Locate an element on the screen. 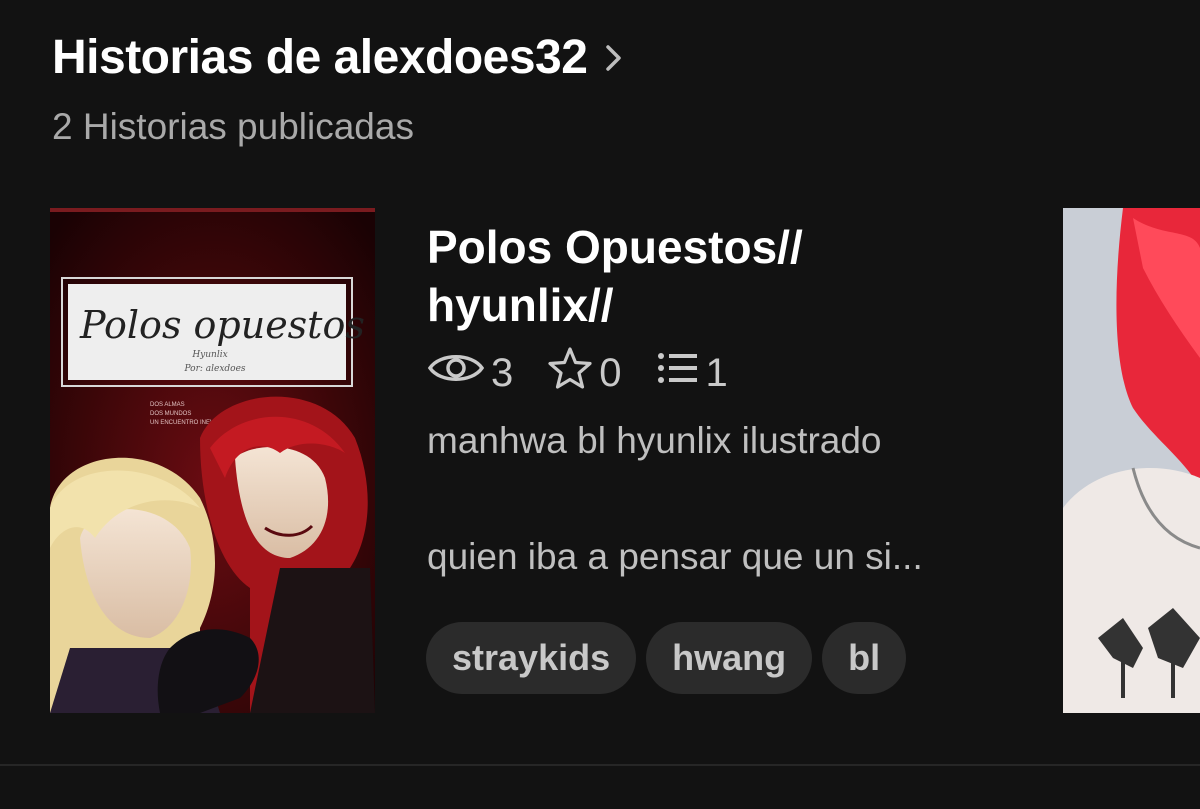 The width and height of the screenshot is (1200, 809). votes-count: 0 is located at coordinates (610, 372).